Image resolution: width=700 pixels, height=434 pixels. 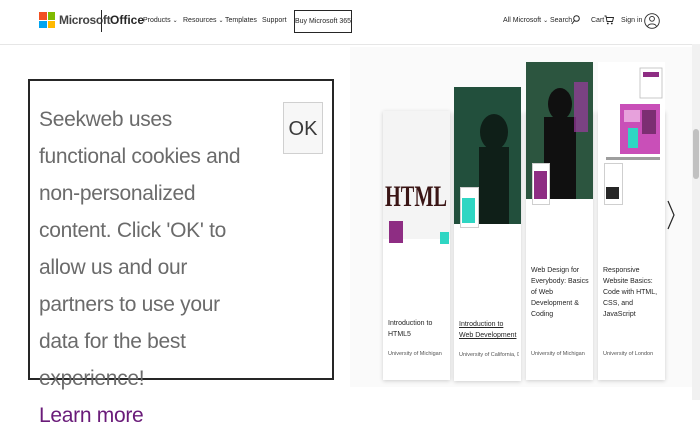 What do you see at coordinates (91, 415) in the screenshot?
I see `learn-more-link: Learn more` at bounding box center [91, 415].